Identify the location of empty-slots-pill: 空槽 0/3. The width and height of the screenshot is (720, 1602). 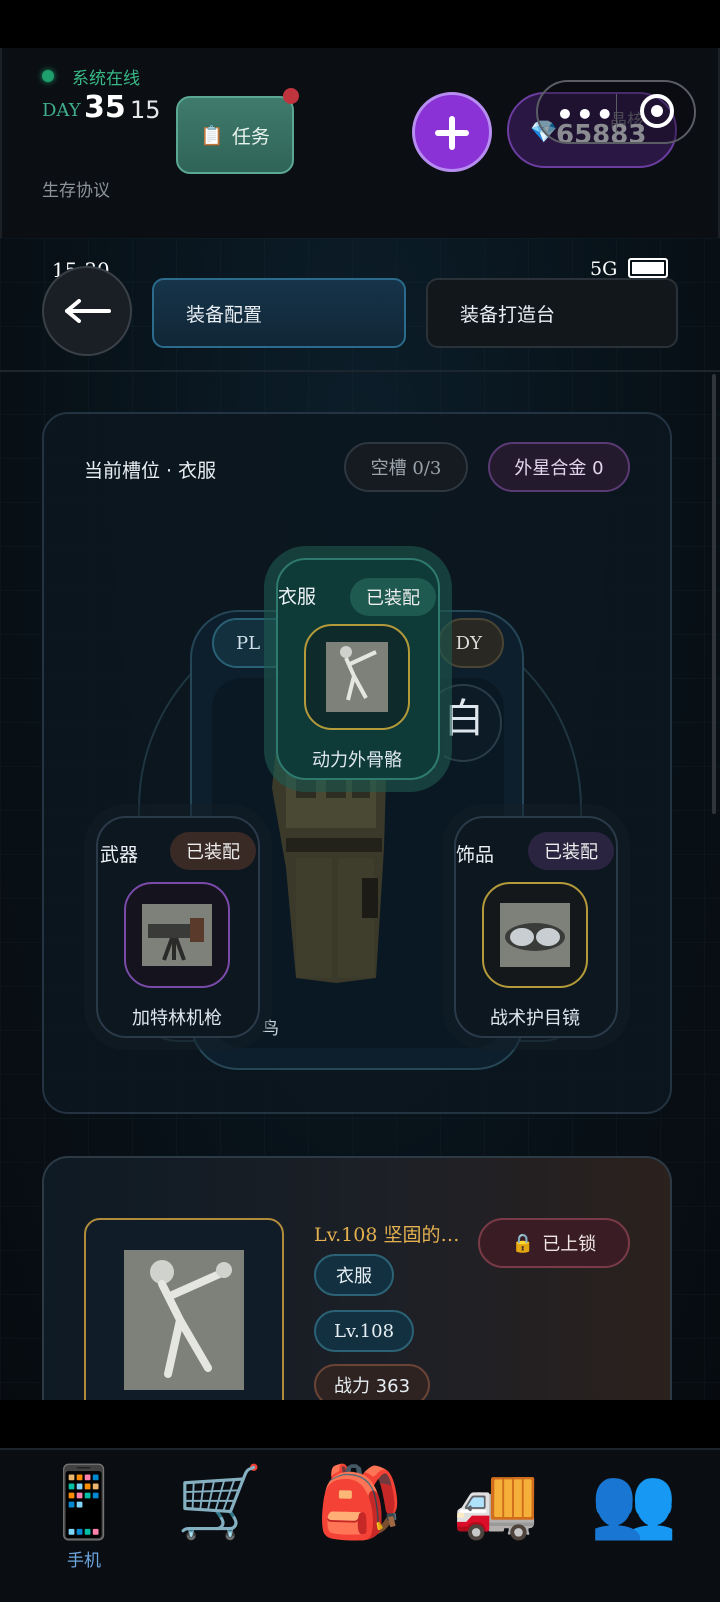
(406, 467).